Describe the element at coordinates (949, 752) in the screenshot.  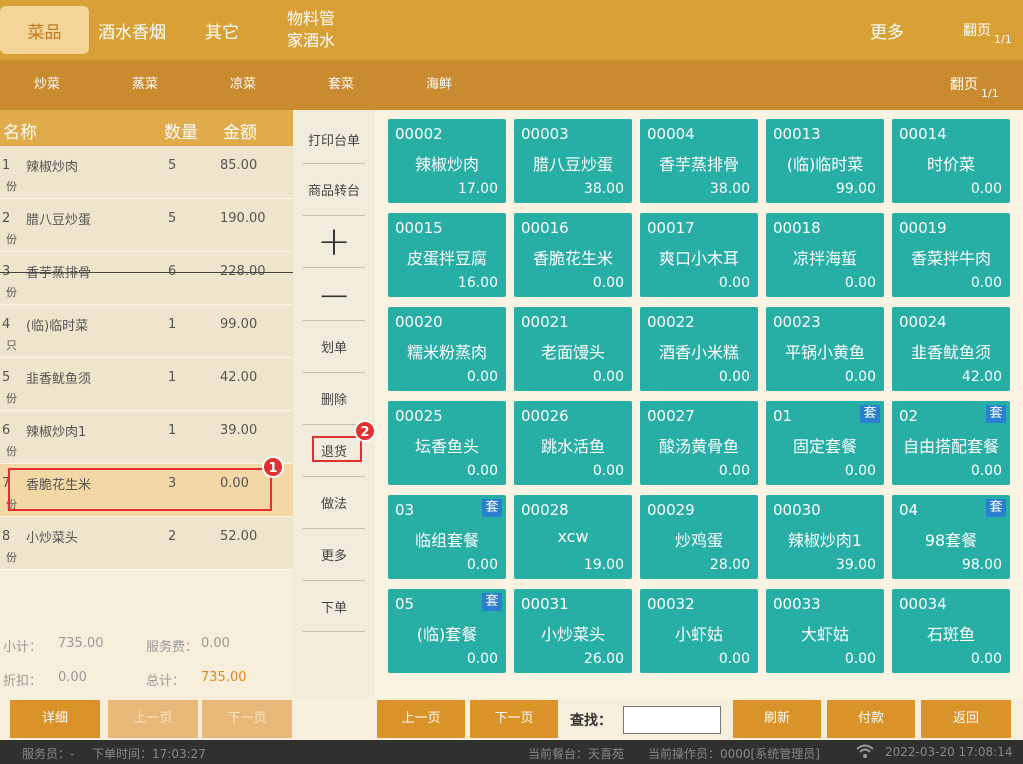
I see `status-datetime: 2022-03-20 17:08:14` at that location.